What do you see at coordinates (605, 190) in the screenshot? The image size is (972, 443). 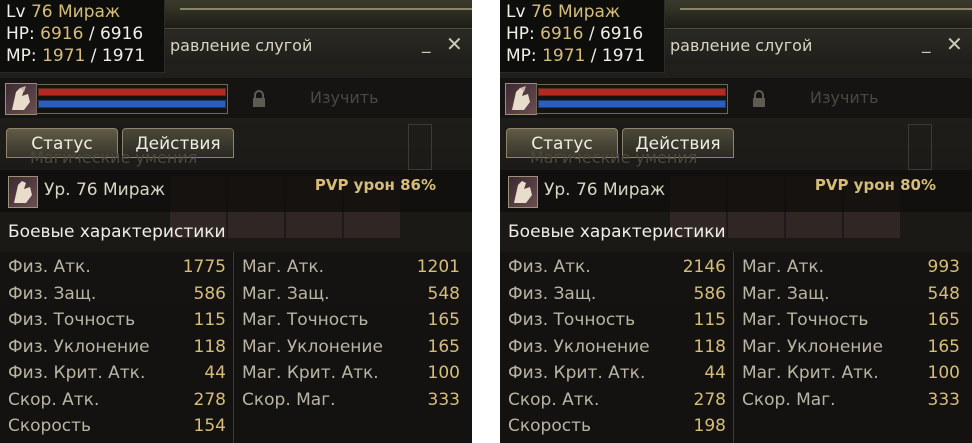 I see `pet-name: Ур. 76 Мираж` at bounding box center [605, 190].